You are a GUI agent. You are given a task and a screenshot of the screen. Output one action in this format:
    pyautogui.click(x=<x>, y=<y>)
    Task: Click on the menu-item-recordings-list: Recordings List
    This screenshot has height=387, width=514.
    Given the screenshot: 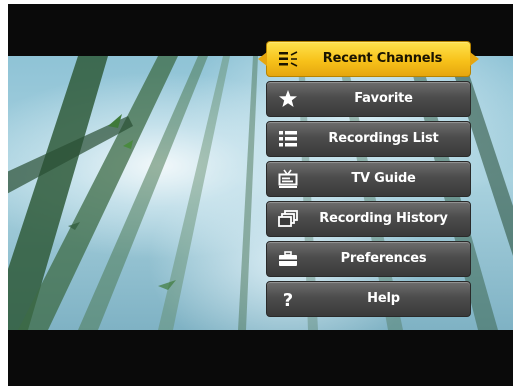 What is the action you would take?
    pyautogui.click(x=368, y=139)
    